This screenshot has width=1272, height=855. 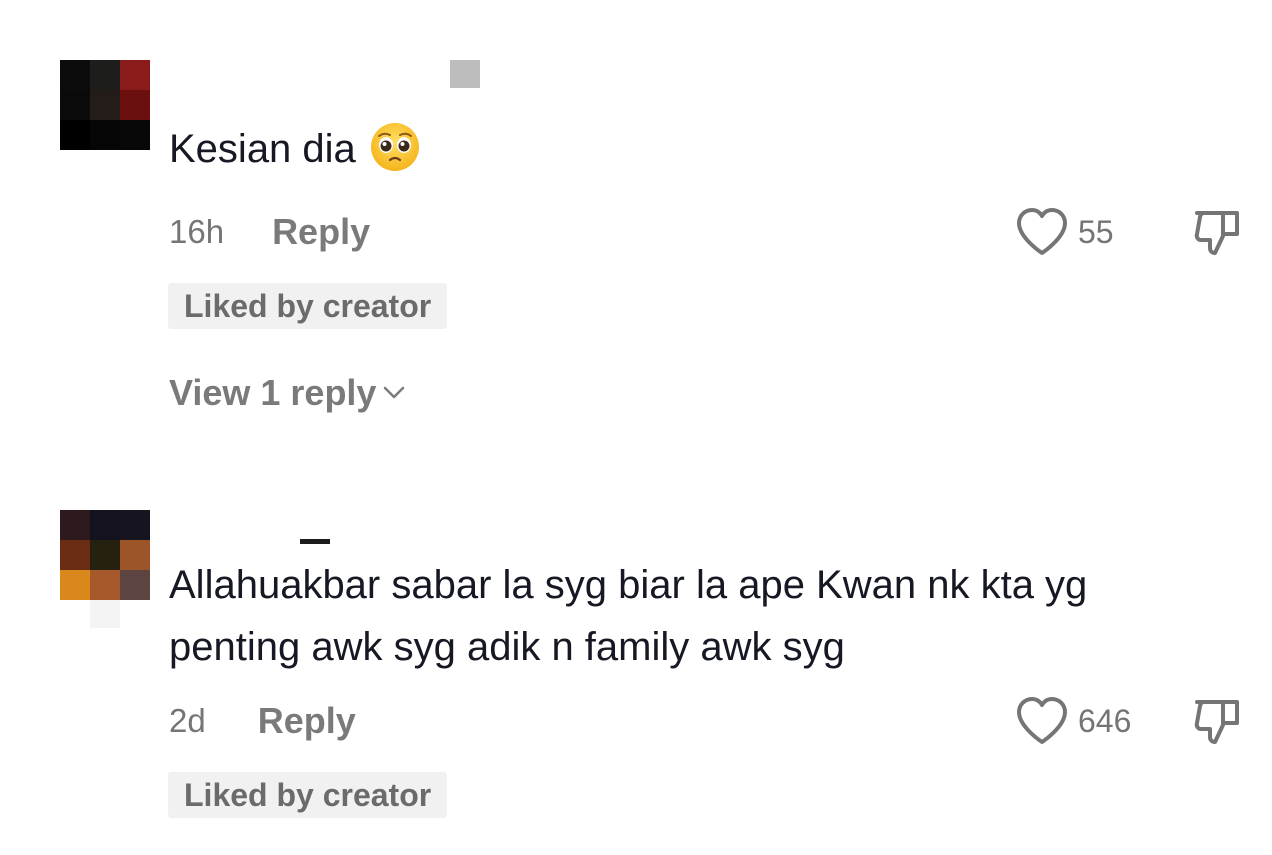 I want to click on comment-meta: 16h Reply, so click(x=269, y=232).